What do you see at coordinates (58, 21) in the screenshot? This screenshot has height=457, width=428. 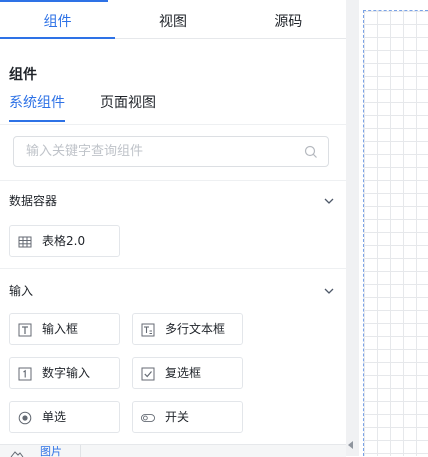 I see `tab-components: 组件` at bounding box center [58, 21].